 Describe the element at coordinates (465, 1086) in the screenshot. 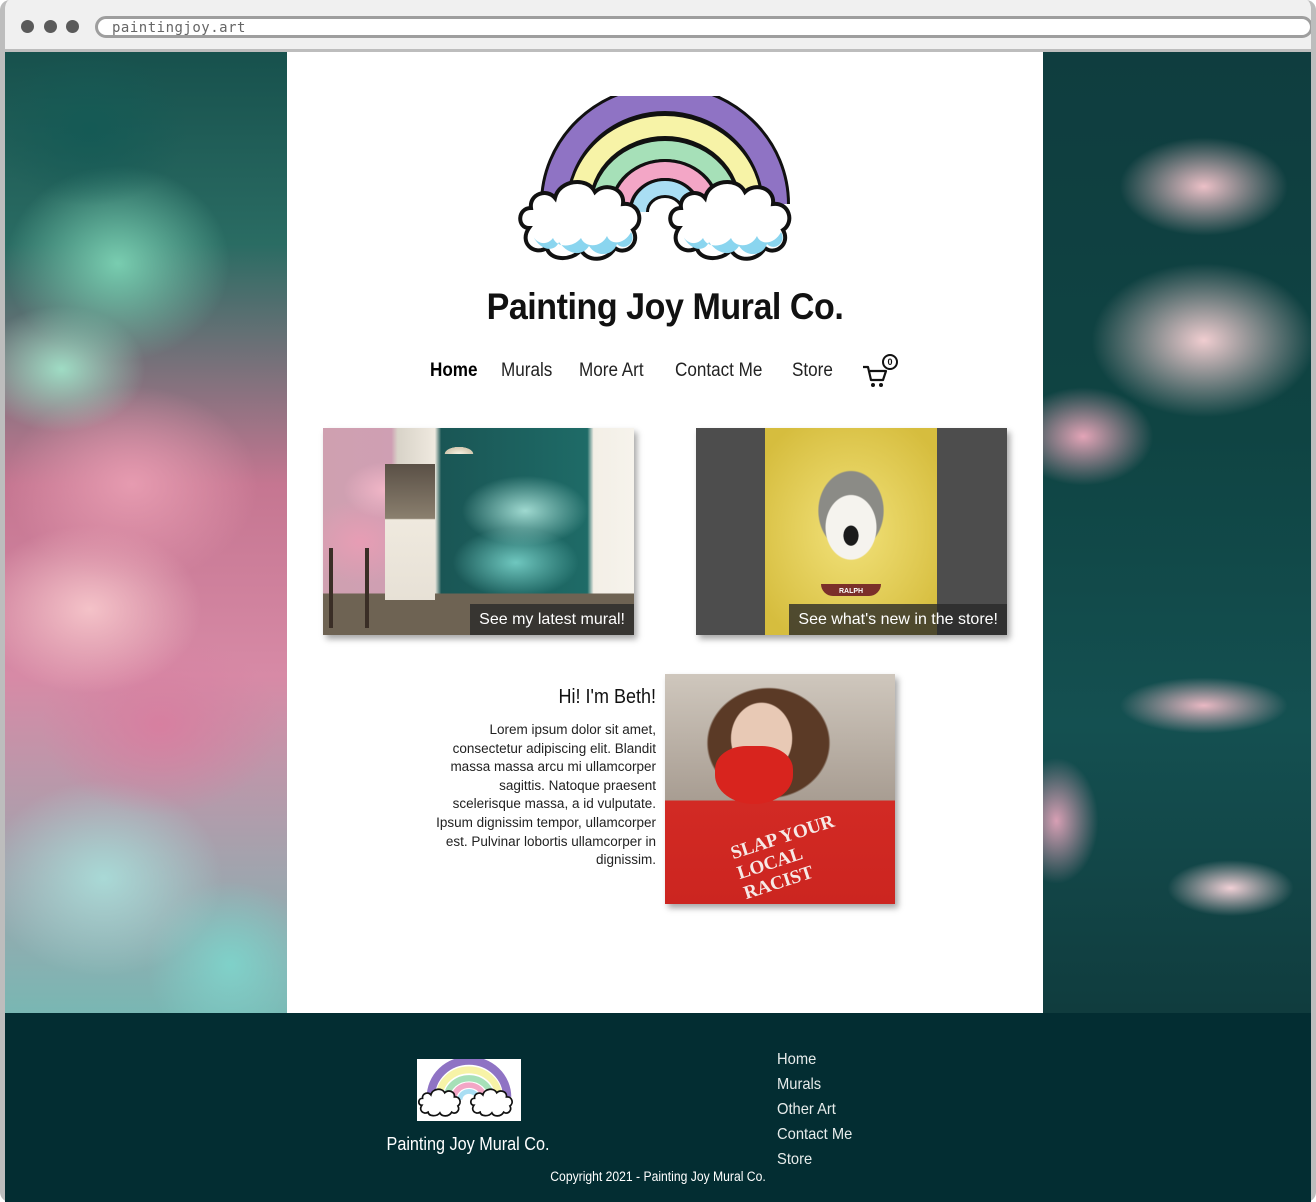

I see `footer-rainbow-icon` at that location.